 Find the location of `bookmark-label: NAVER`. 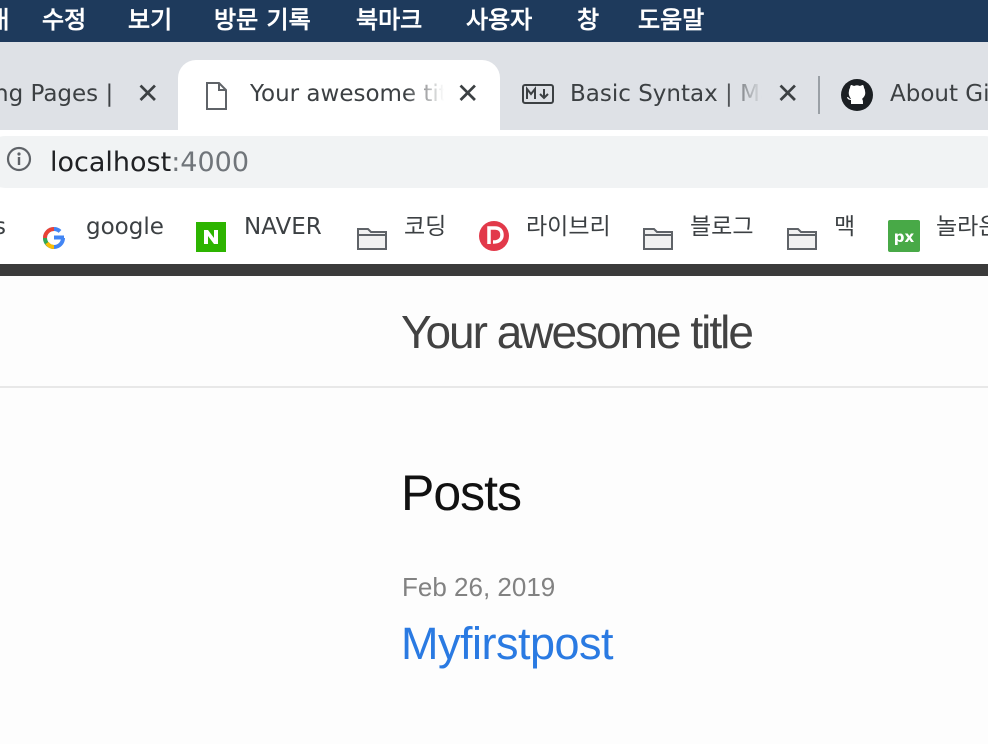

bookmark-label: NAVER is located at coordinates (283, 227).